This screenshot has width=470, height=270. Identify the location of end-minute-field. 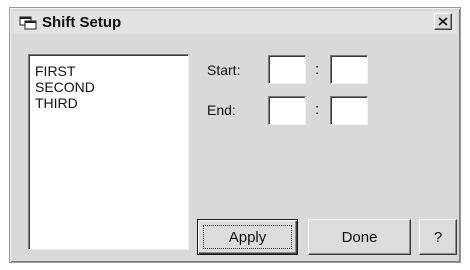
(349, 110).